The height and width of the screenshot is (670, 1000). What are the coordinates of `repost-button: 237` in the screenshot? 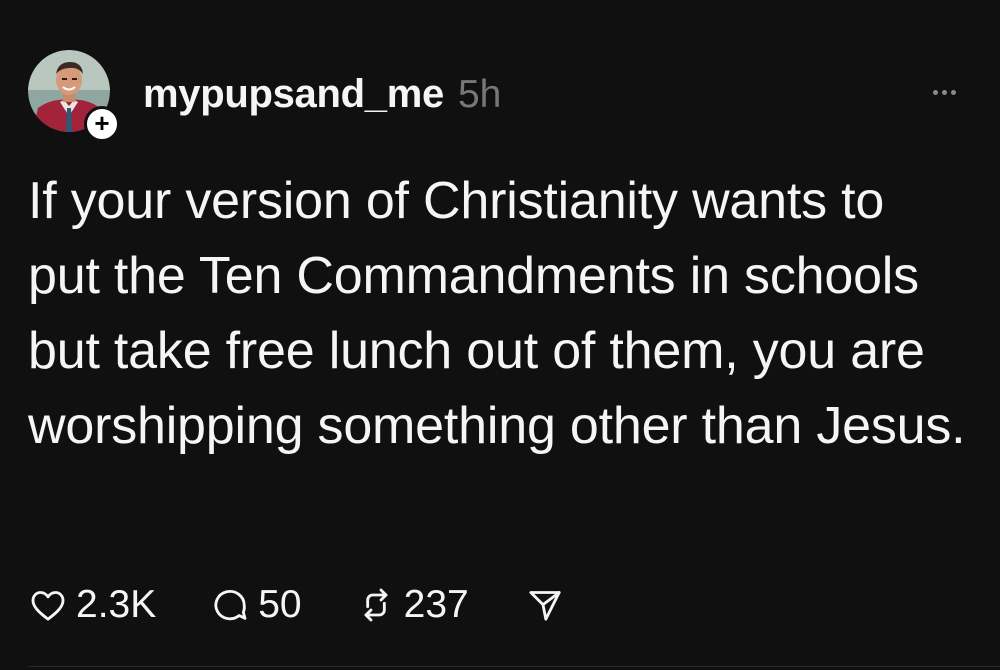 It's located at (412, 605).